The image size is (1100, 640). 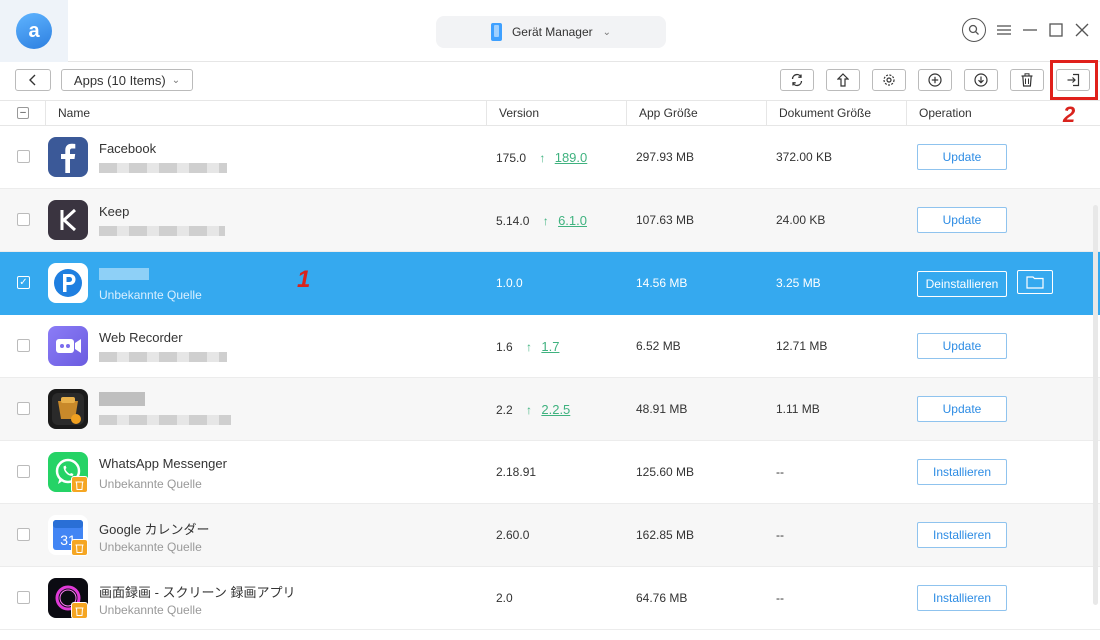 What do you see at coordinates (798, 283) in the screenshot?
I see `doc-size-cell: 3.25 MB` at bounding box center [798, 283].